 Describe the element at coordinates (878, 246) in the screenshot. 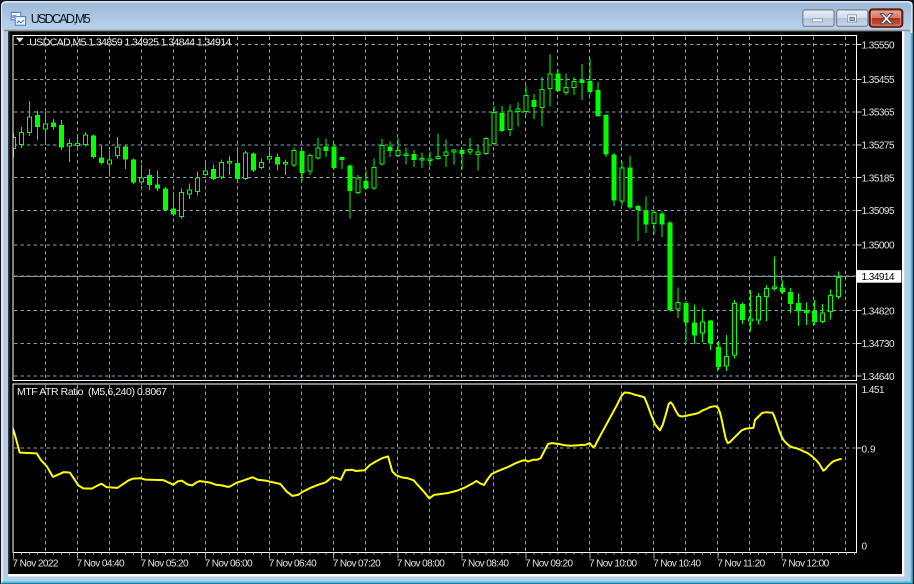

I see `svg-text: 1.35000` at that location.